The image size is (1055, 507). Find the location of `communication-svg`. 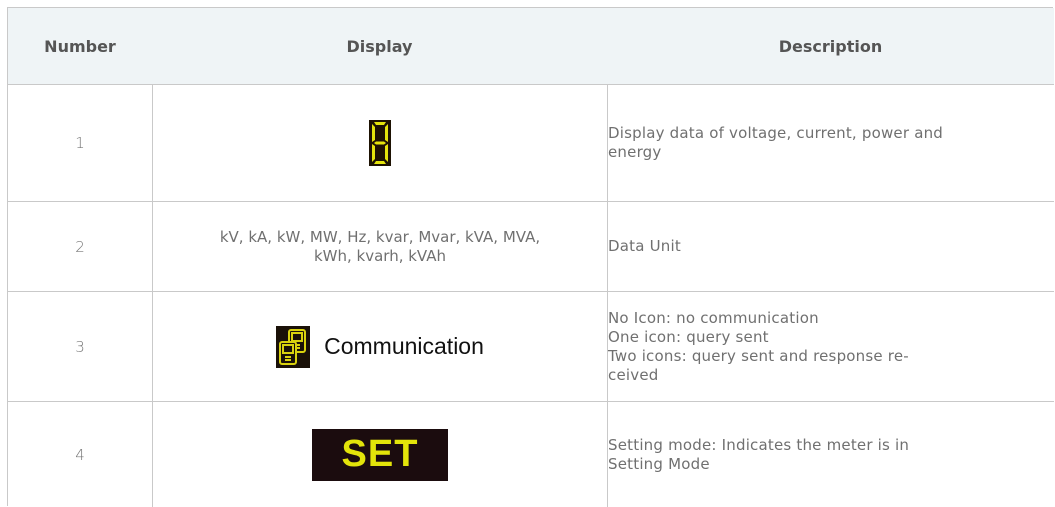

communication-svg is located at coordinates (293, 346).